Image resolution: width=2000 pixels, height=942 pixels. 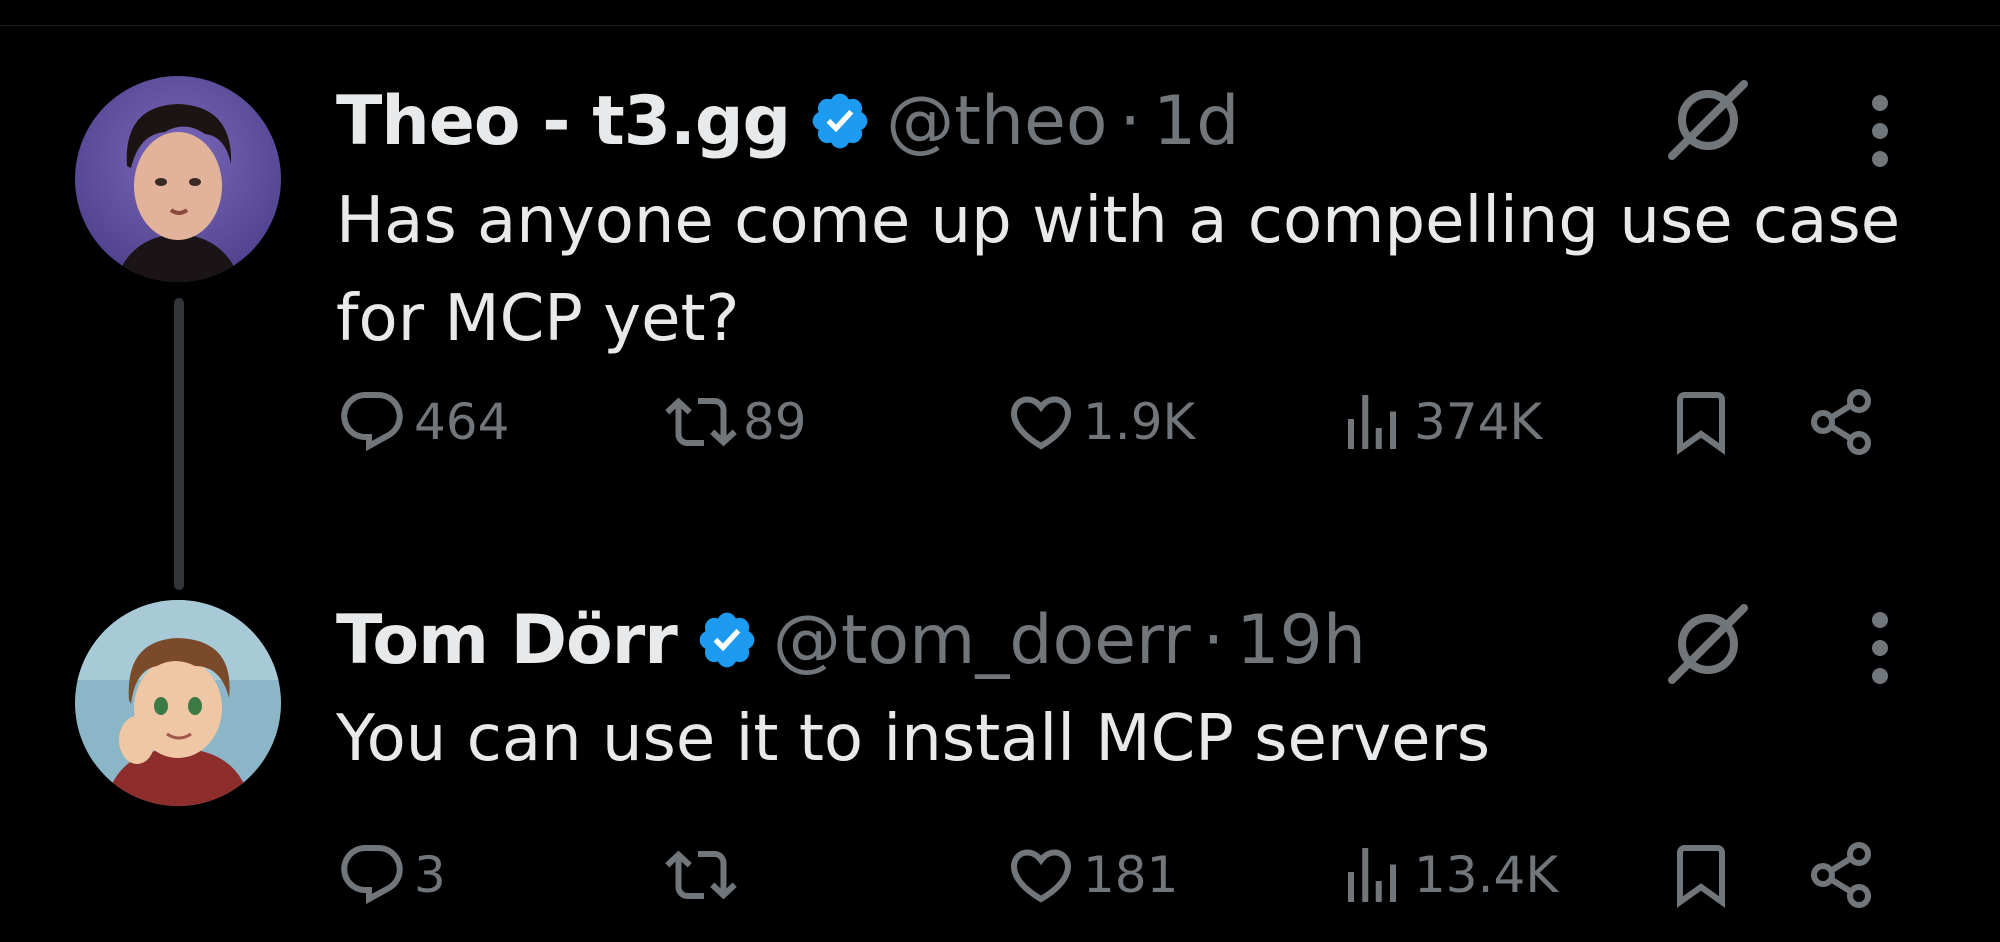 I want to click on retweet-button: 89, so click(x=736, y=422).